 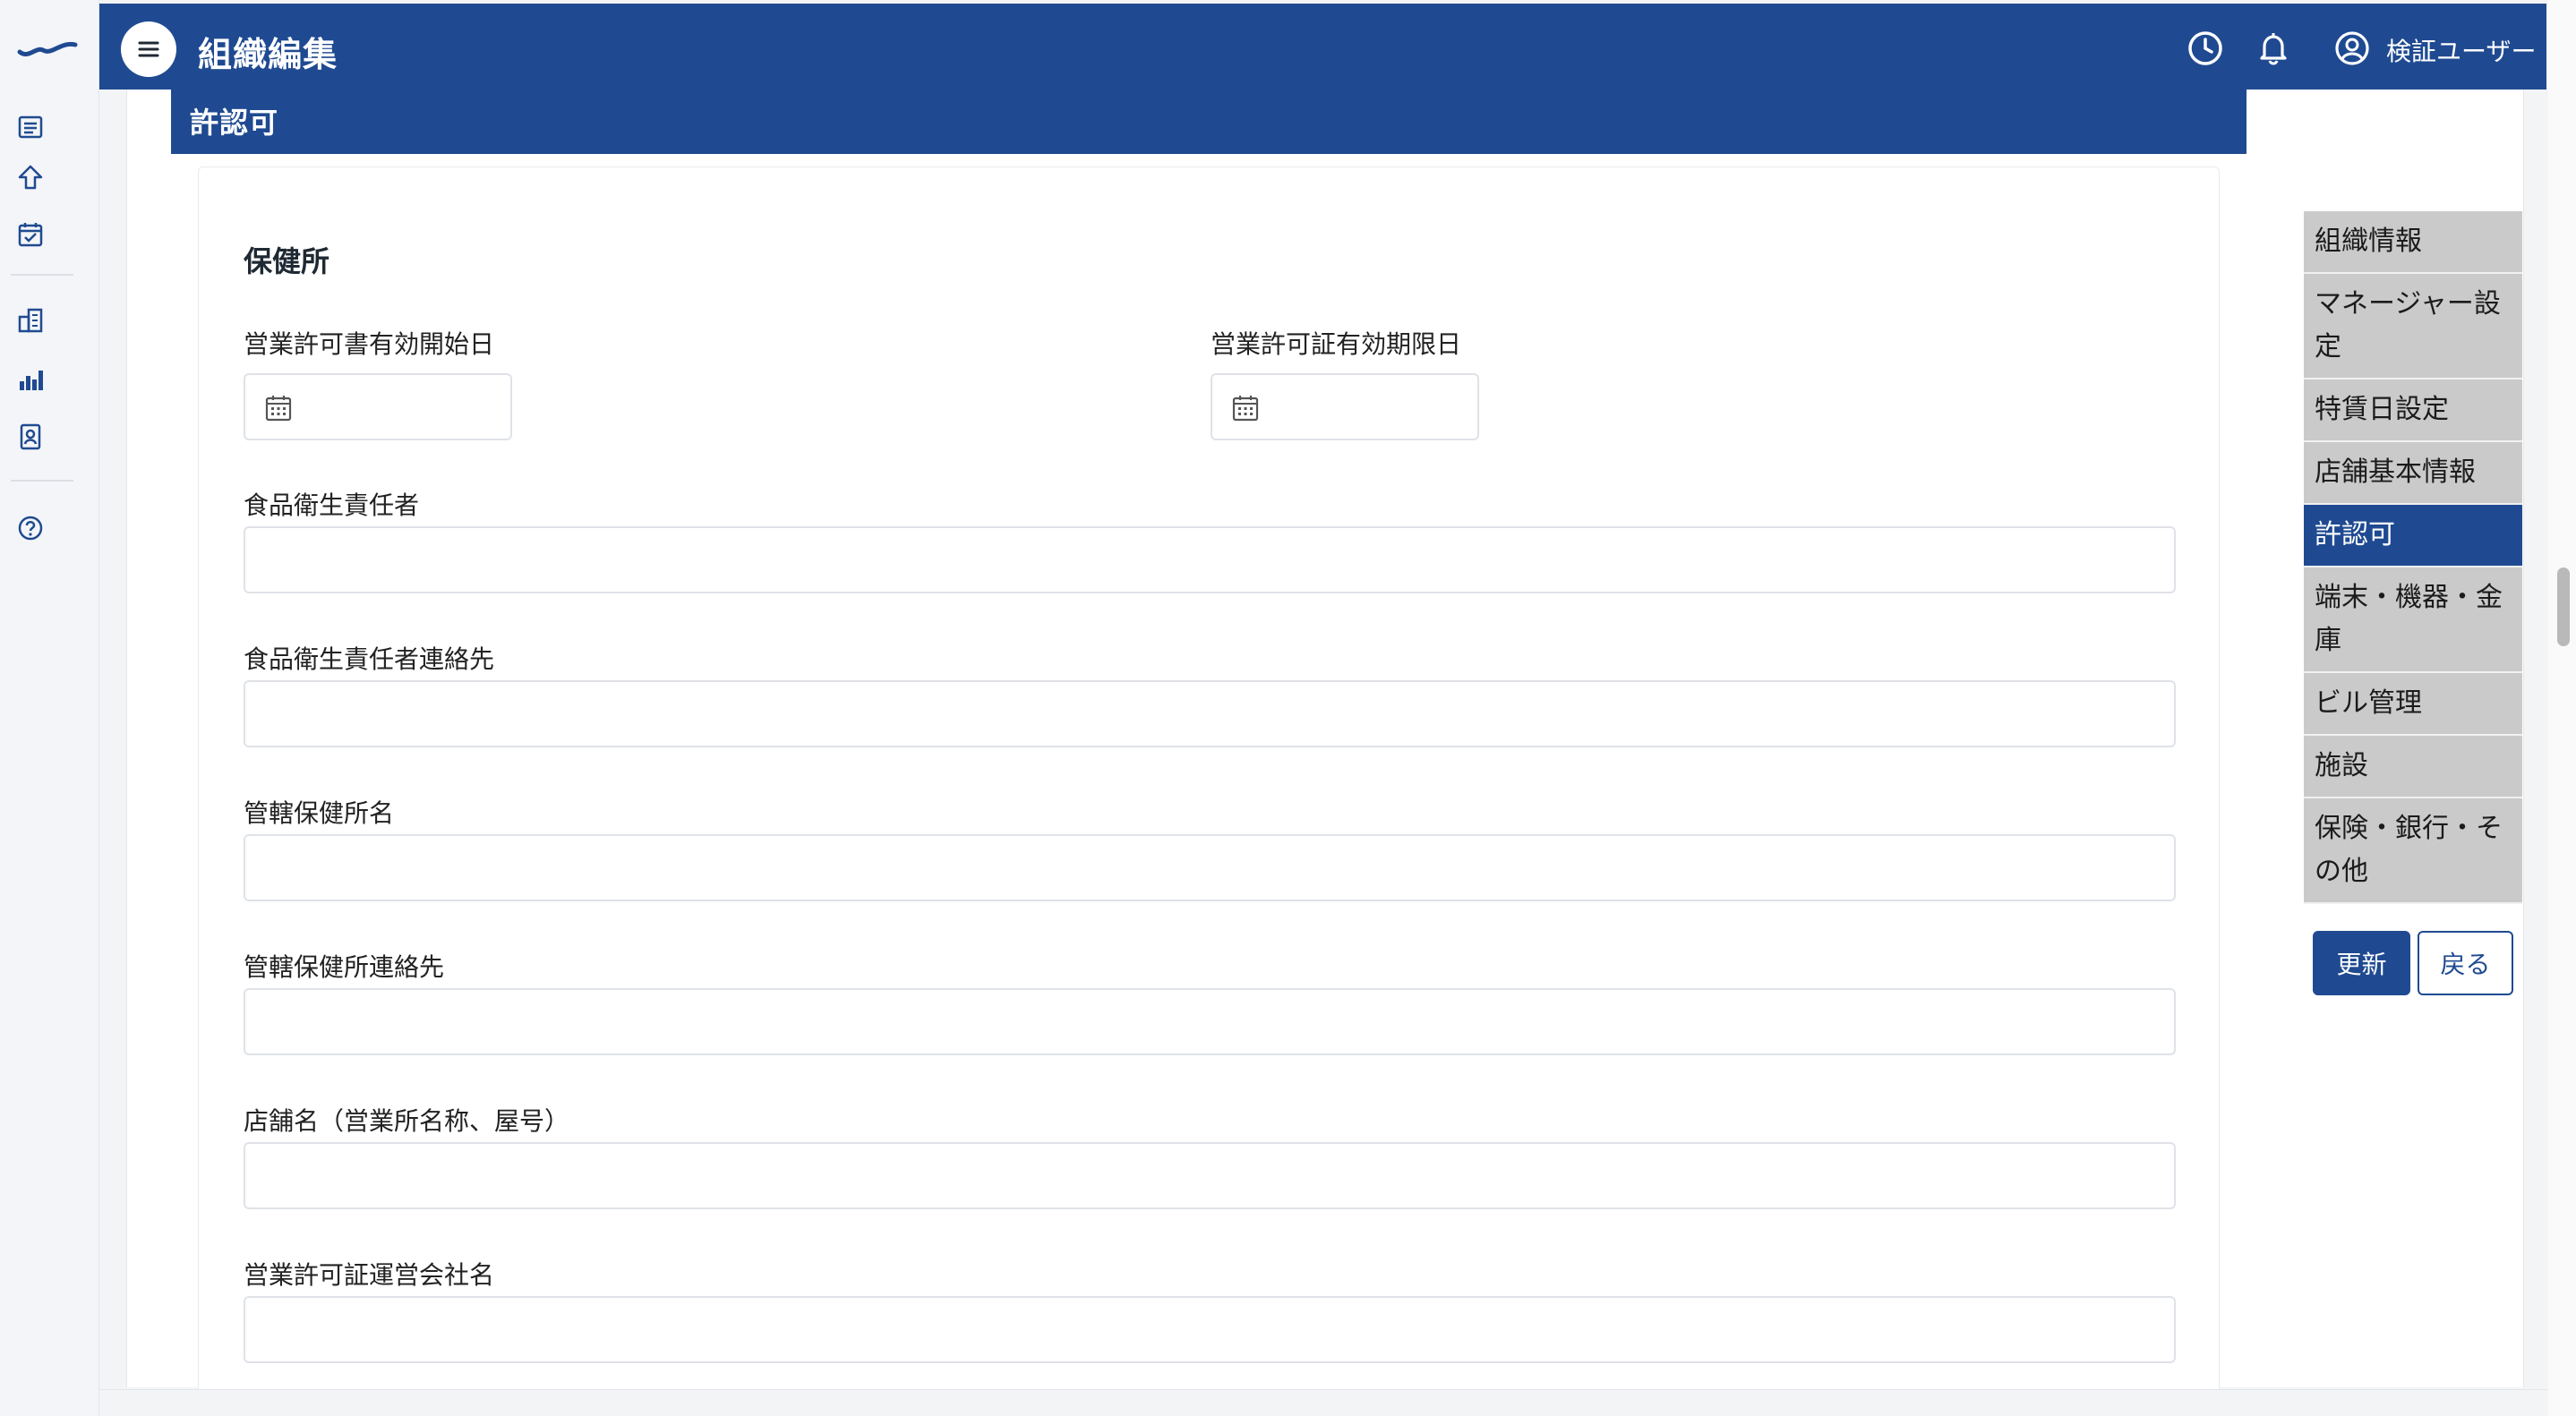 What do you see at coordinates (319, 813) in the screenshot?
I see `health-center-name-label: 管轄保健所名` at bounding box center [319, 813].